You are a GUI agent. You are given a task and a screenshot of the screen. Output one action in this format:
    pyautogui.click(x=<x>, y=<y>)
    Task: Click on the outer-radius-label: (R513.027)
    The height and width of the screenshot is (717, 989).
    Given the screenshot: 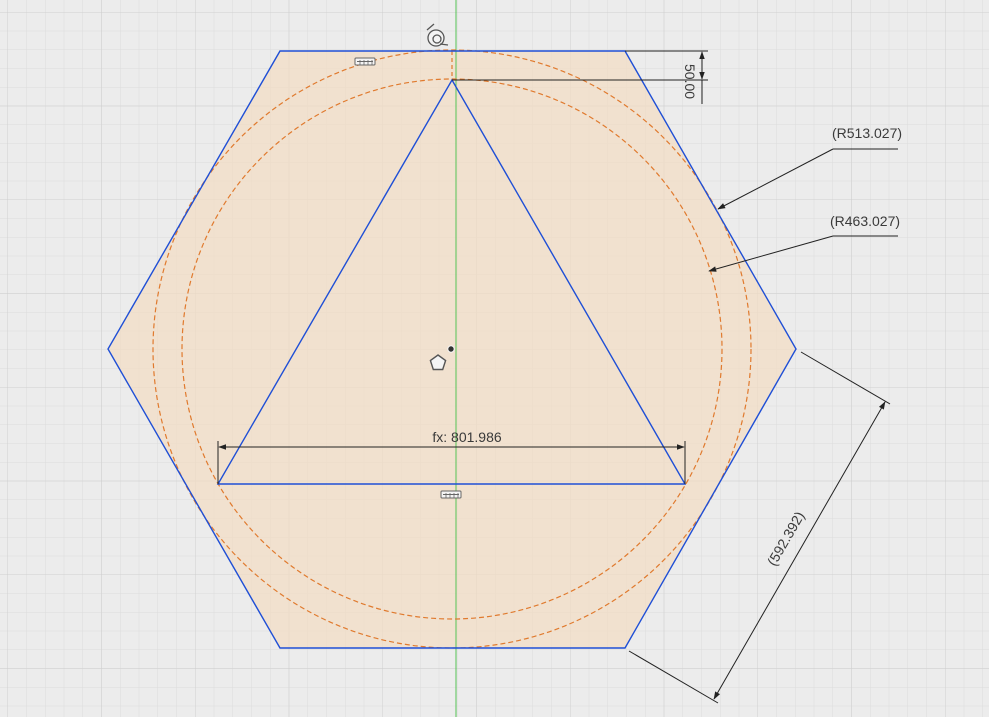 What is the action you would take?
    pyautogui.click(x=867, y=133)
    